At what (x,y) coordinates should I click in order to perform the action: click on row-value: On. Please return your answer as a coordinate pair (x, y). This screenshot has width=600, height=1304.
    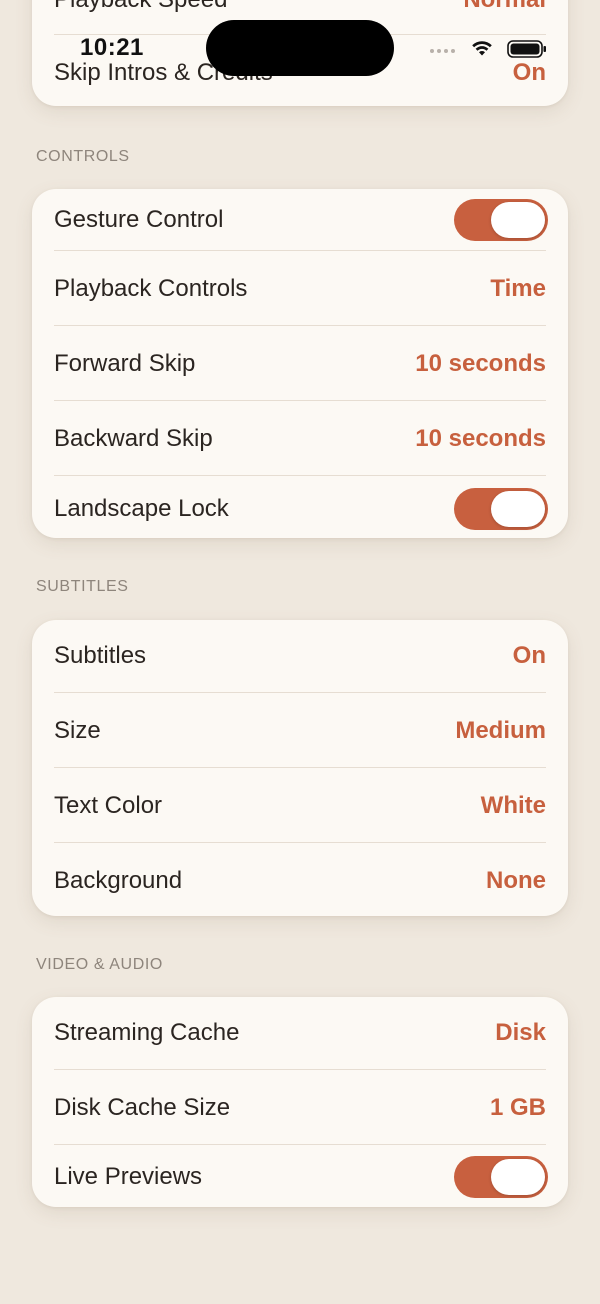
    Looking at the image, I should click on (529, 655).